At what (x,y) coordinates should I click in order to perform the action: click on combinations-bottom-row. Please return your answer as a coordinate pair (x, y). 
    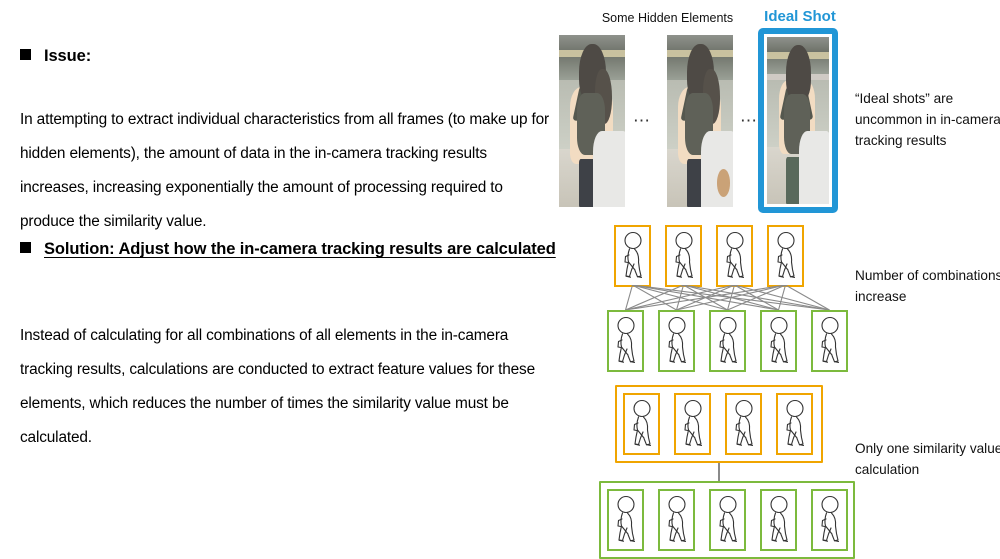
    Looking at the image, I should click on (727, 341).